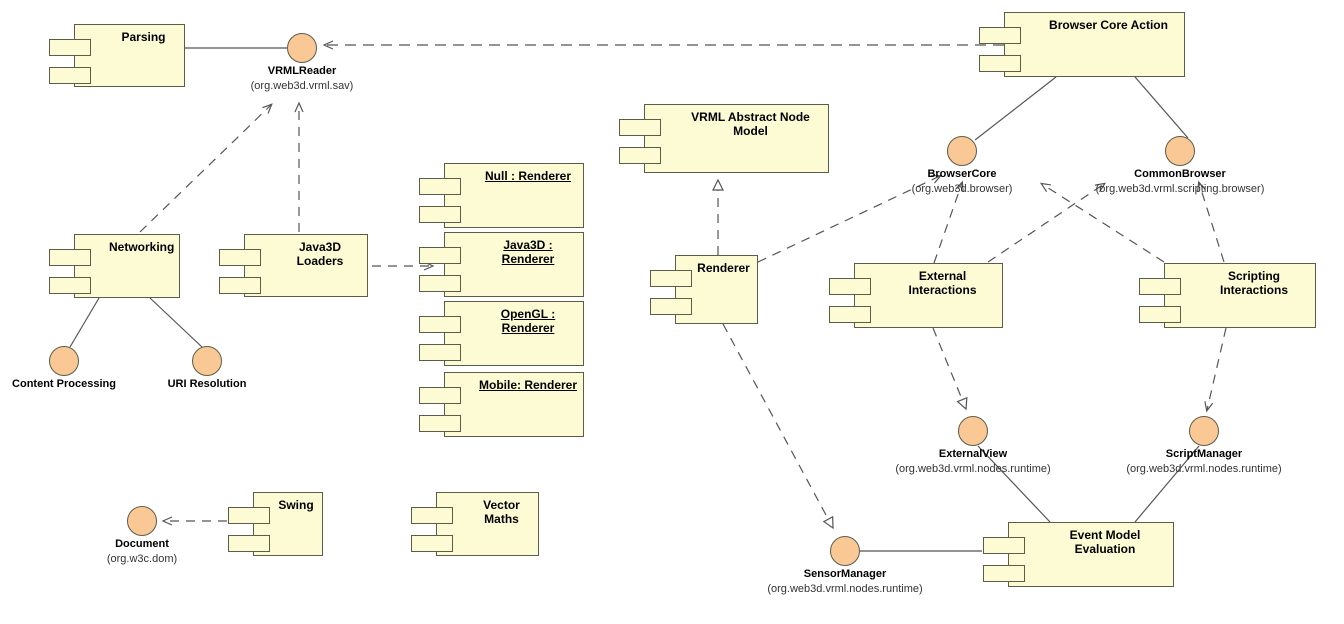  Describe the element at coordinates (1108, 25) in the screenshot. I see `component-label: Browser Core Action` at that location.